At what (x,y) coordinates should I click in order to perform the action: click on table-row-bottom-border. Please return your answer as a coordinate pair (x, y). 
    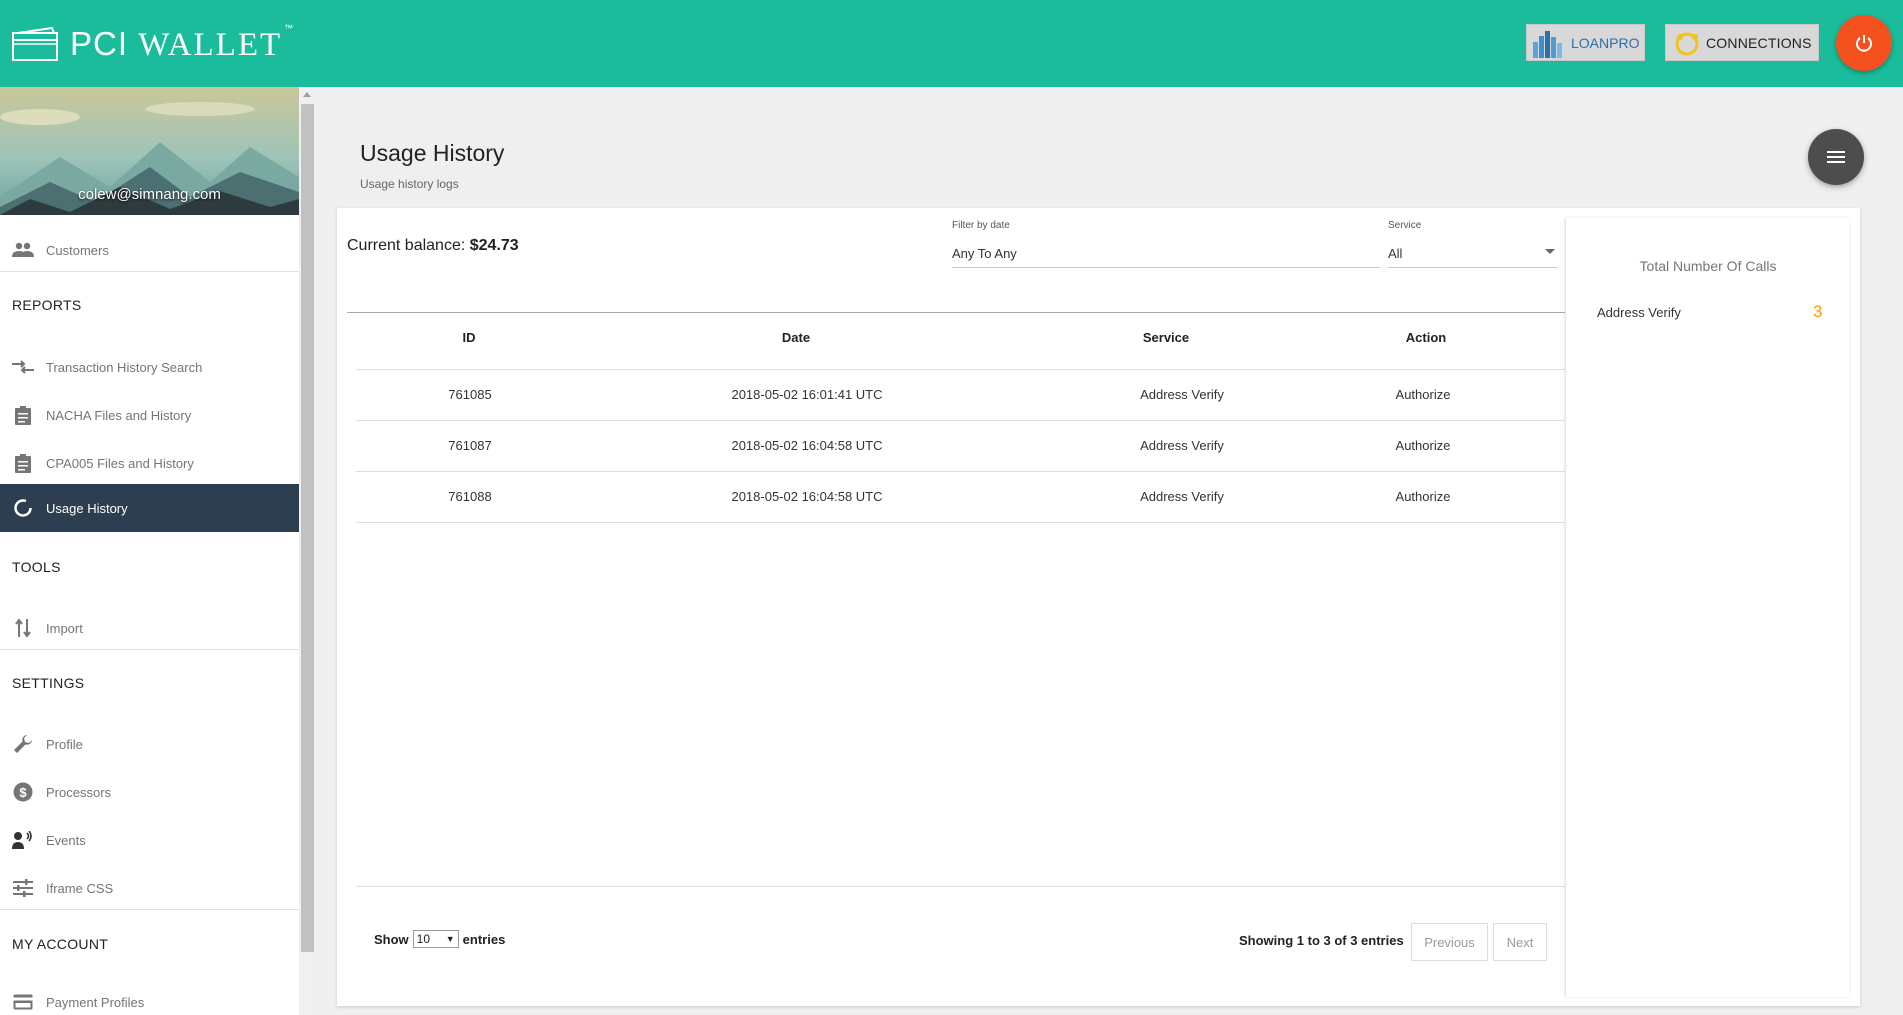
    Looking at the image, I should click on (960, 522).